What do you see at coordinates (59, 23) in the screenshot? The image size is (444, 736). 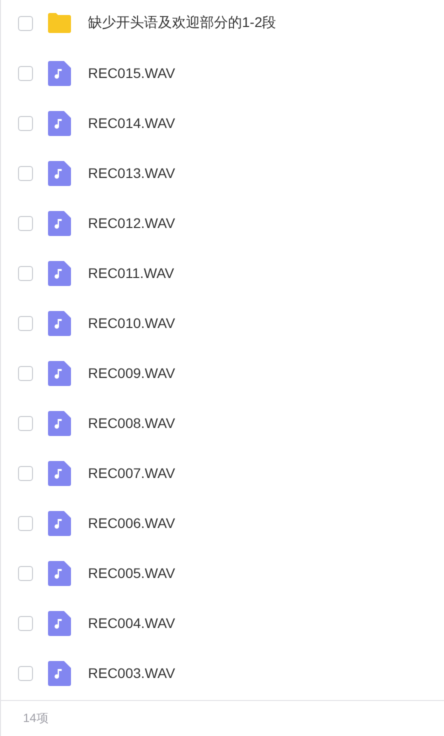 I see `folder-icon` at bounding box center [59, 23].